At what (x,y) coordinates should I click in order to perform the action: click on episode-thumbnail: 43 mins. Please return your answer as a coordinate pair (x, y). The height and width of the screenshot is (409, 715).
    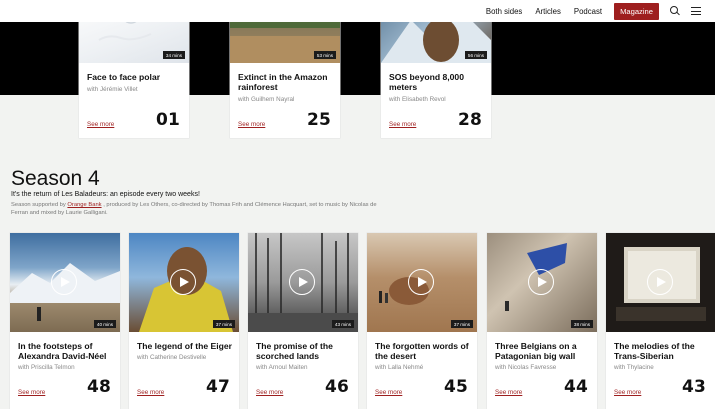
    Looking at the image, I should click on (303, 282).